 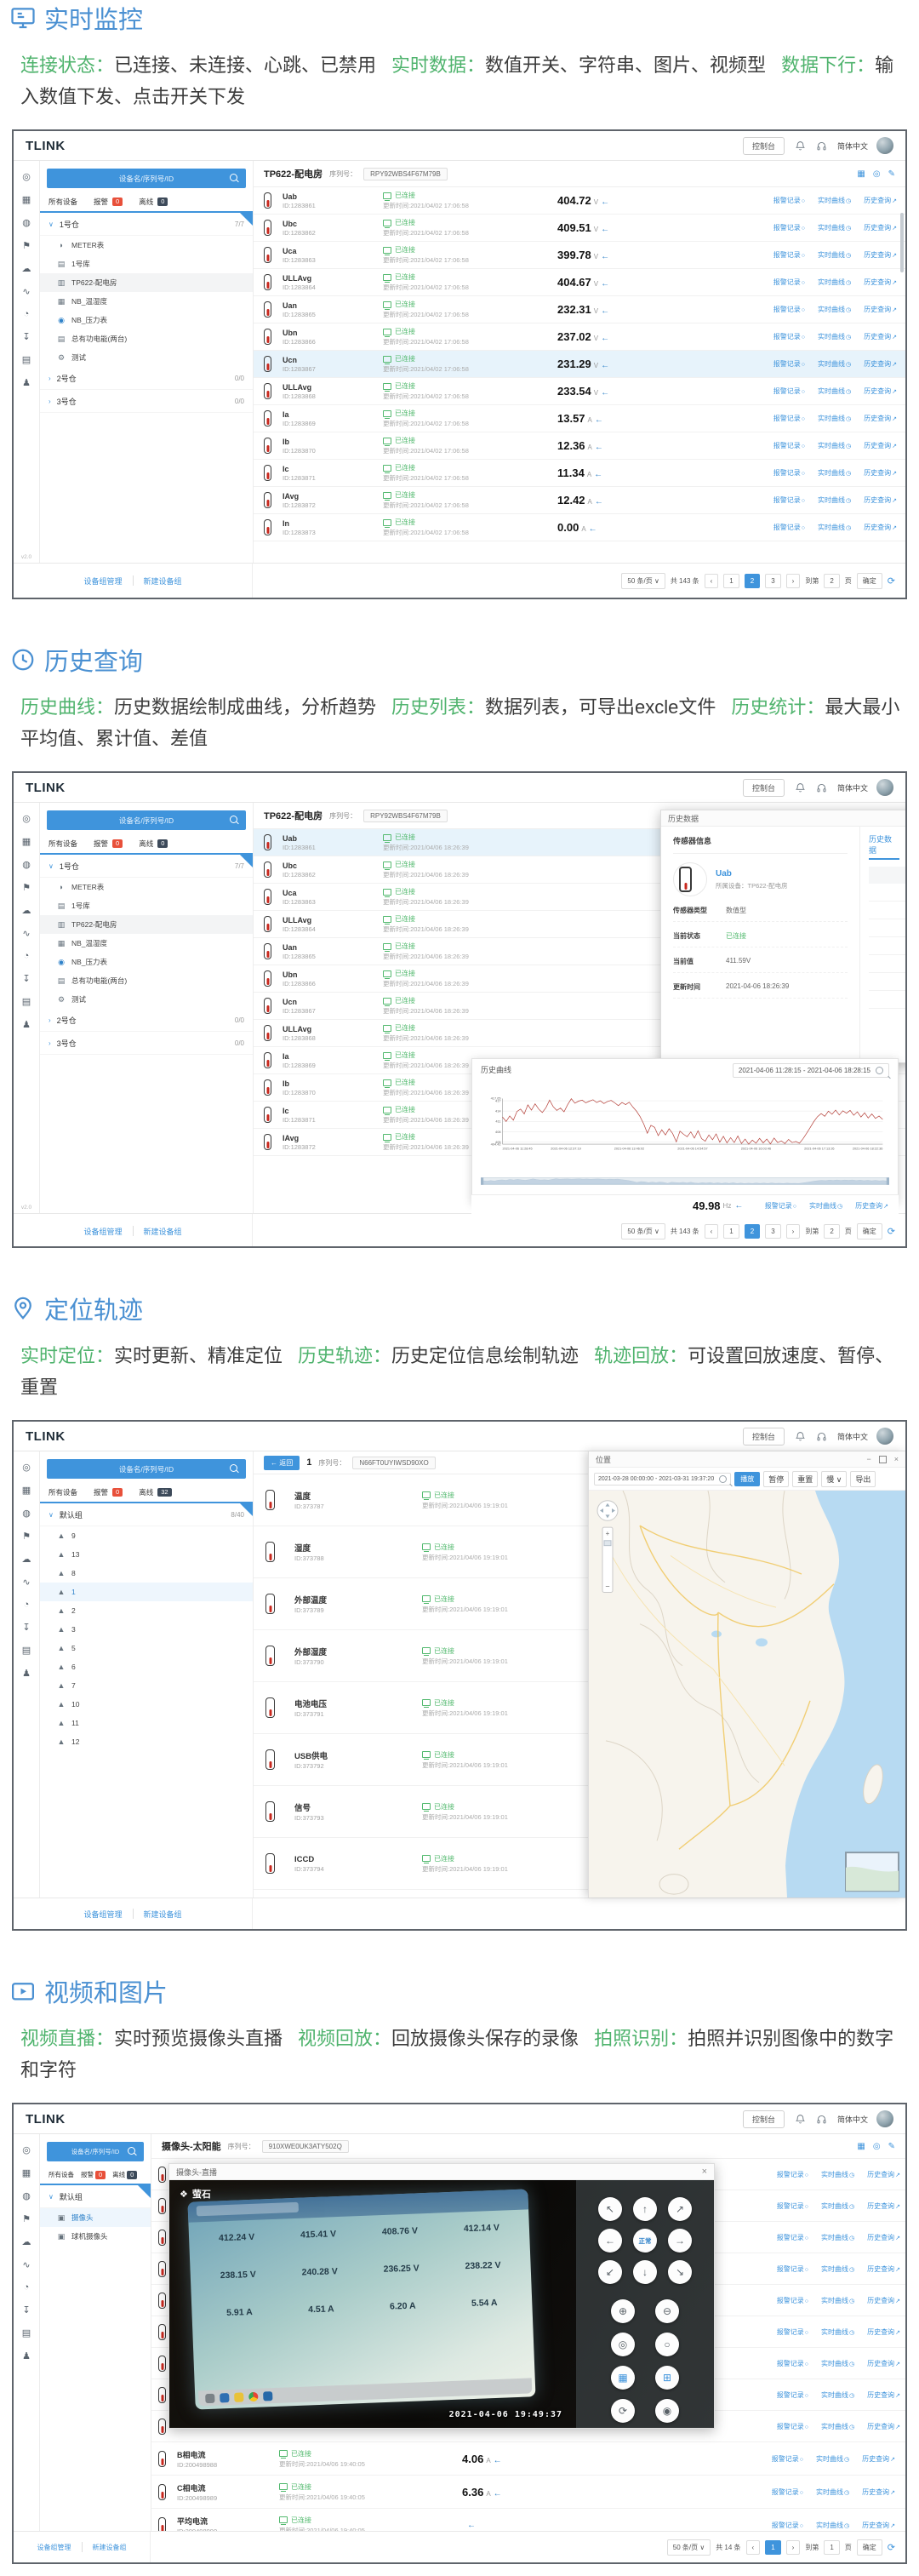 I want to click on device-search-input: 设备名/序列号/ID, so click(x=146, y=1469).